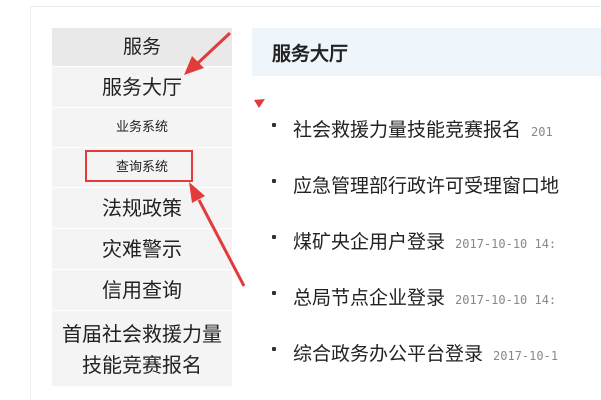  I want to click on list-item-date: 201, so click(542, 132).